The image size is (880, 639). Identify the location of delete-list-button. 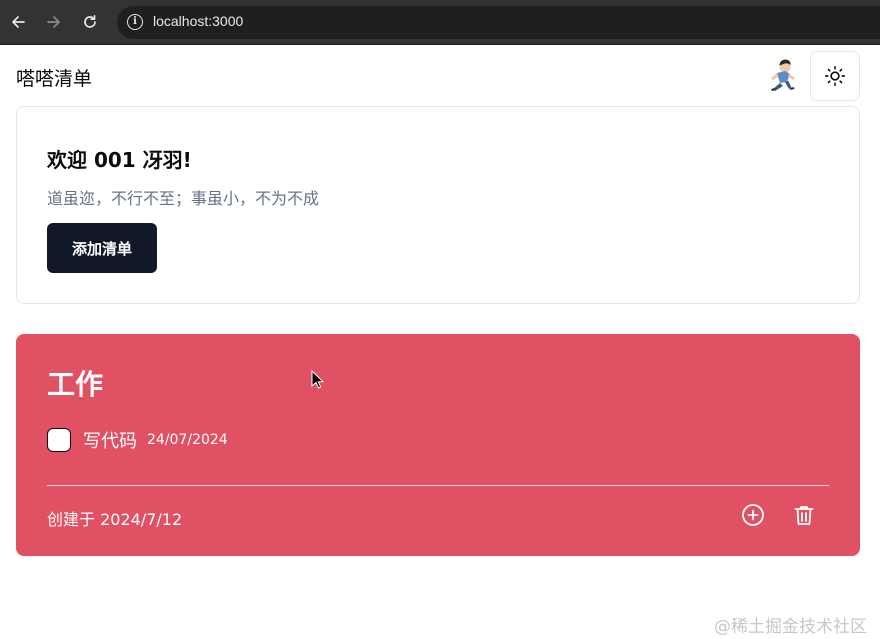
(804, 515).